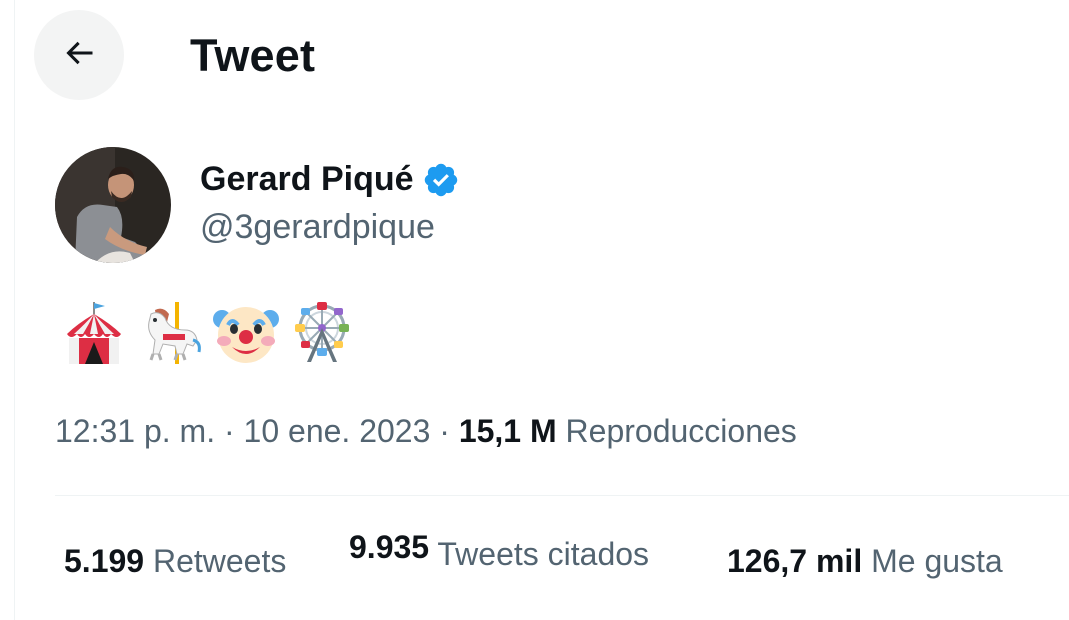 The image size is (1069, 620). What do you see at coordinates (219, 561) in the screenshot?
I see `retweets-label: Retweets` at bounding box center [219, 561].